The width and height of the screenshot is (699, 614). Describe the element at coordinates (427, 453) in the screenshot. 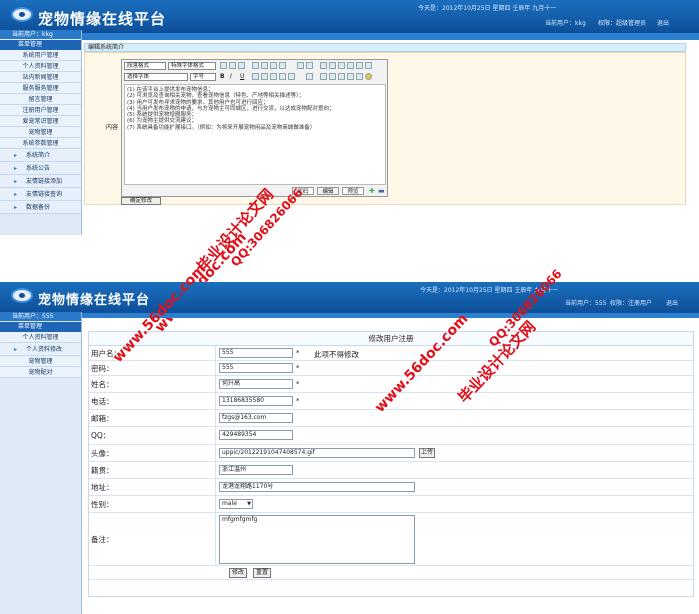

I see `upload-button: 上传` at that location.